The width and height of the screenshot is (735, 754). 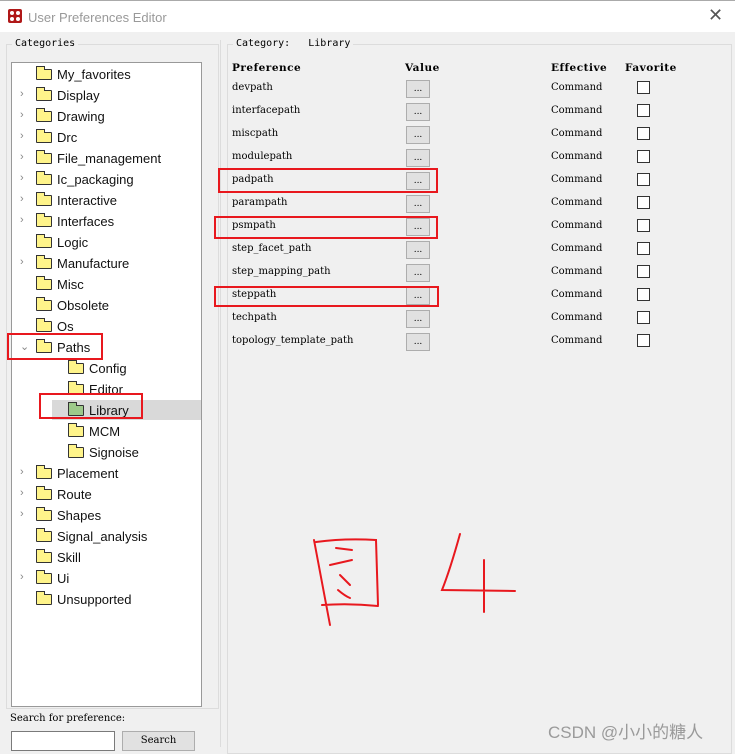 I want to click on watermark: CSDN @小小的糖人, so click(x=626, y=732).